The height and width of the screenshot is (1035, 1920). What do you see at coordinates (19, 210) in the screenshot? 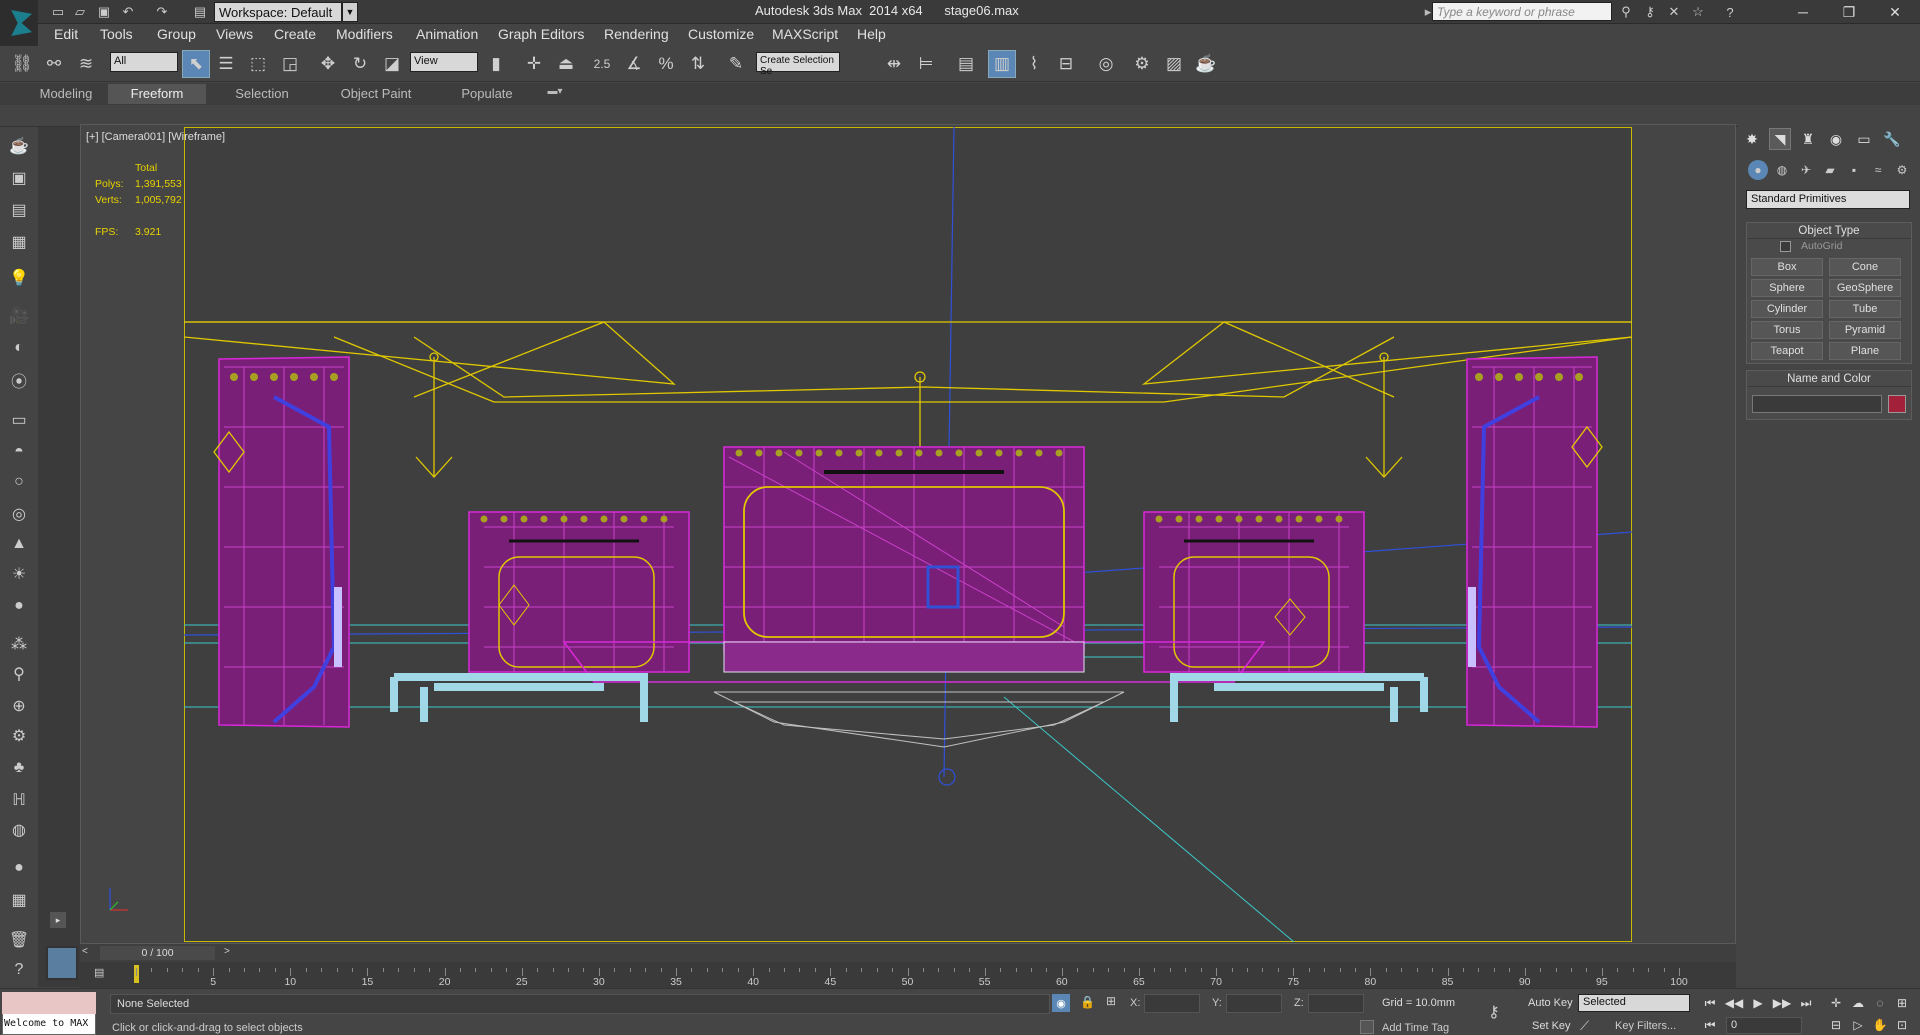
I see `list-icon: ▤` at bounding box center [19, 210].